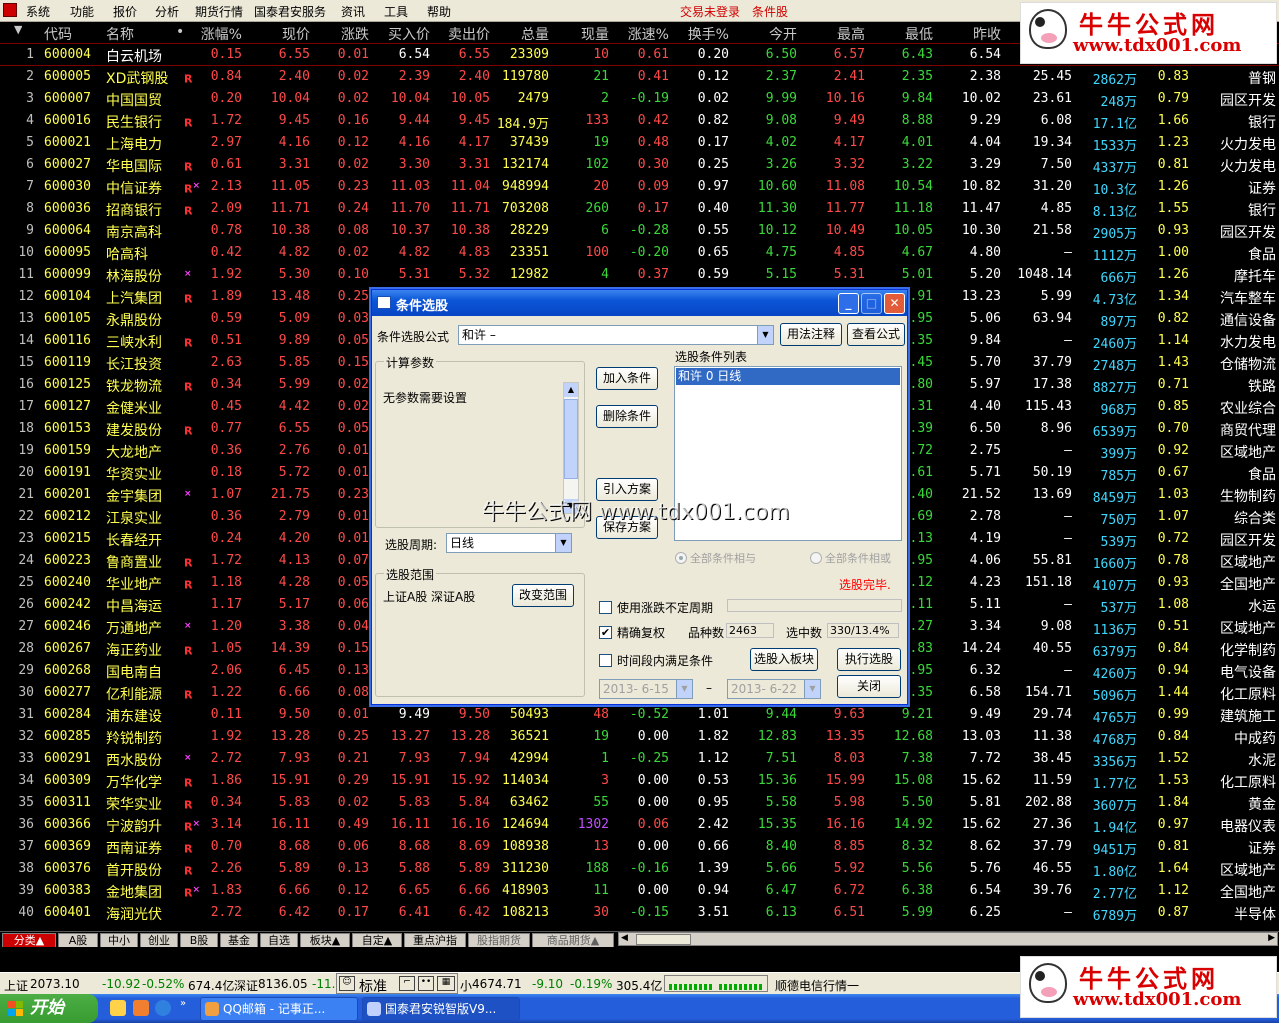  Describe the element at coordinates (439, 11) in the screenshot. I see `menu-help: 帮助` at that location.